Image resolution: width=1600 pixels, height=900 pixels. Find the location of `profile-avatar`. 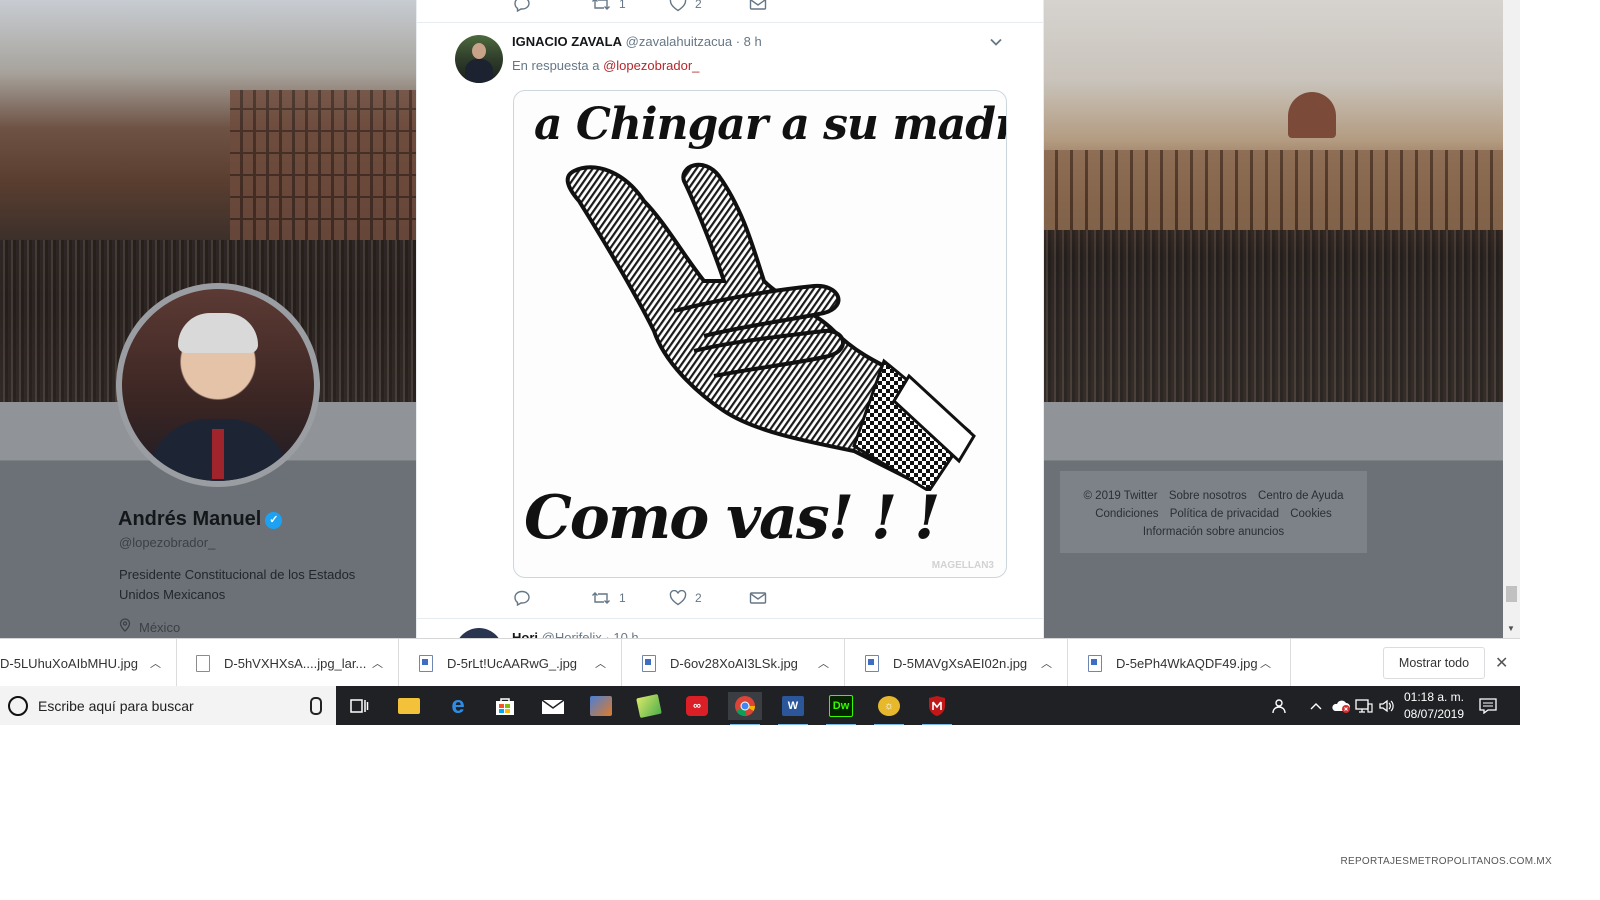

profile-avatar is located at coordinates (218, 385).